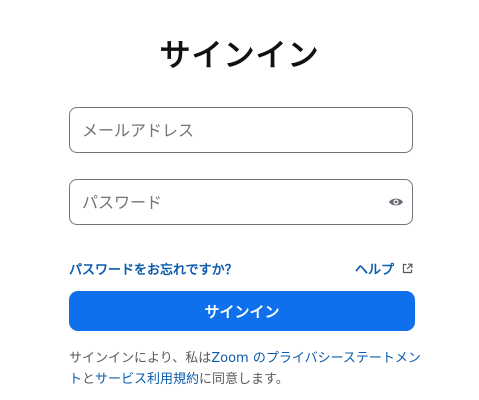  I want to click on terms-prefix: サインインにより、私は, so click(140, 358).